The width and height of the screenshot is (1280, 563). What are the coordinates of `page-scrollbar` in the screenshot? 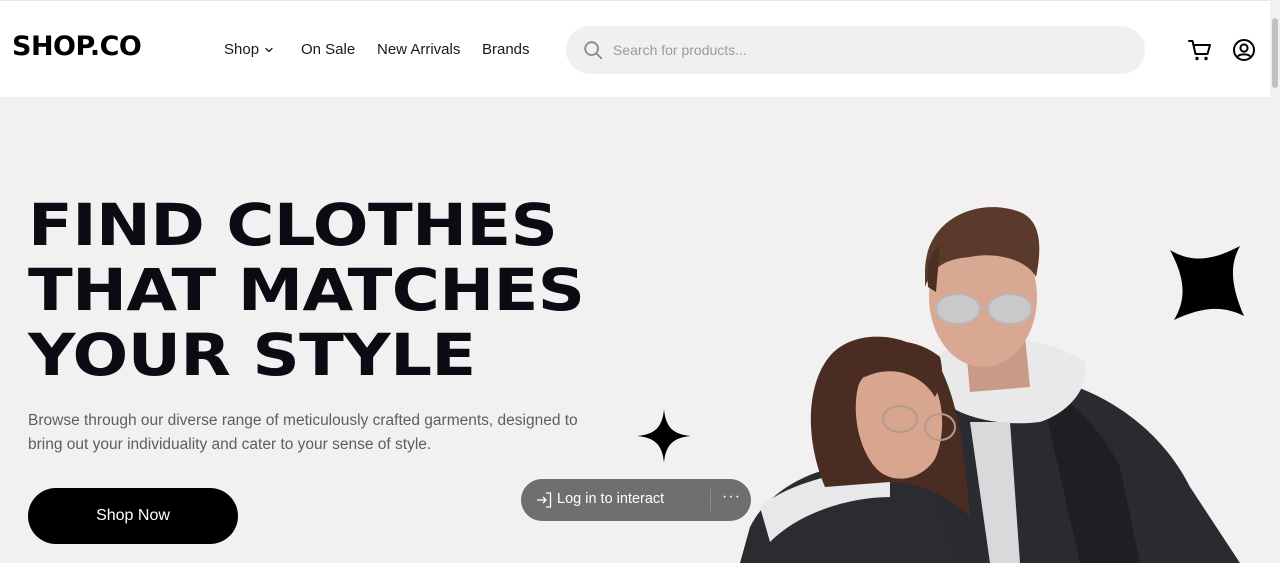 It's located at (1275, 281).